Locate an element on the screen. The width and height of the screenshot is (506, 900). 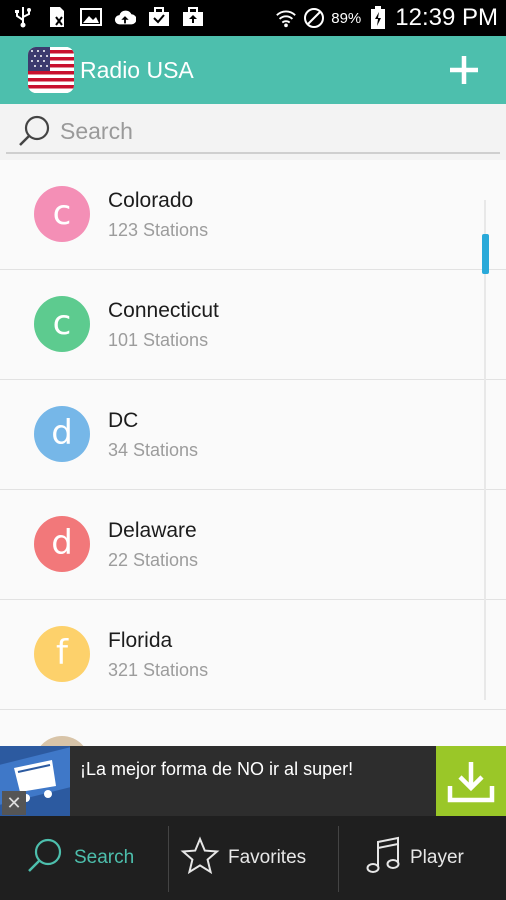
station-count: 34 Stations is located at coordinates (153, 450).